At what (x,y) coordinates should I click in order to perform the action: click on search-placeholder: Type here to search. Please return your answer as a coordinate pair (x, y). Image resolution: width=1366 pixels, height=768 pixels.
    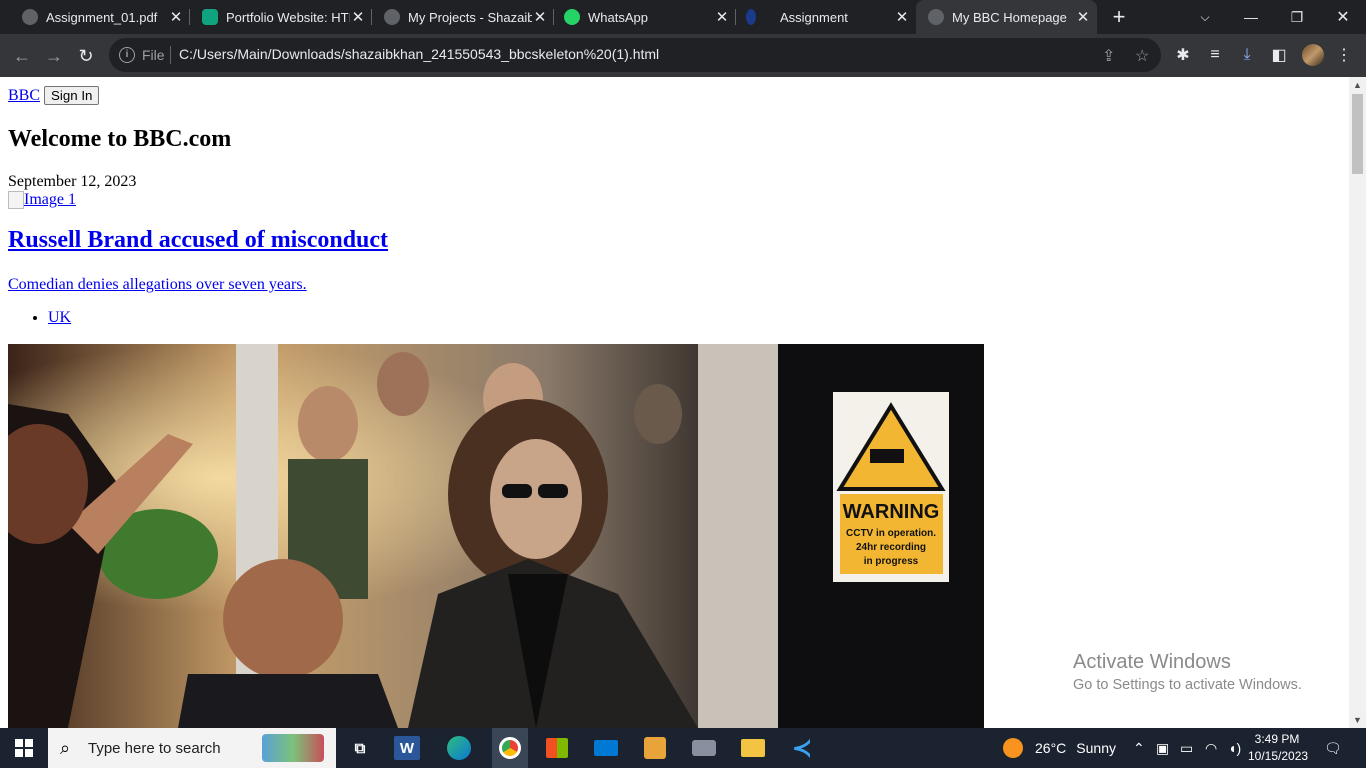
    Looking at the image, I should click on (154, 748).